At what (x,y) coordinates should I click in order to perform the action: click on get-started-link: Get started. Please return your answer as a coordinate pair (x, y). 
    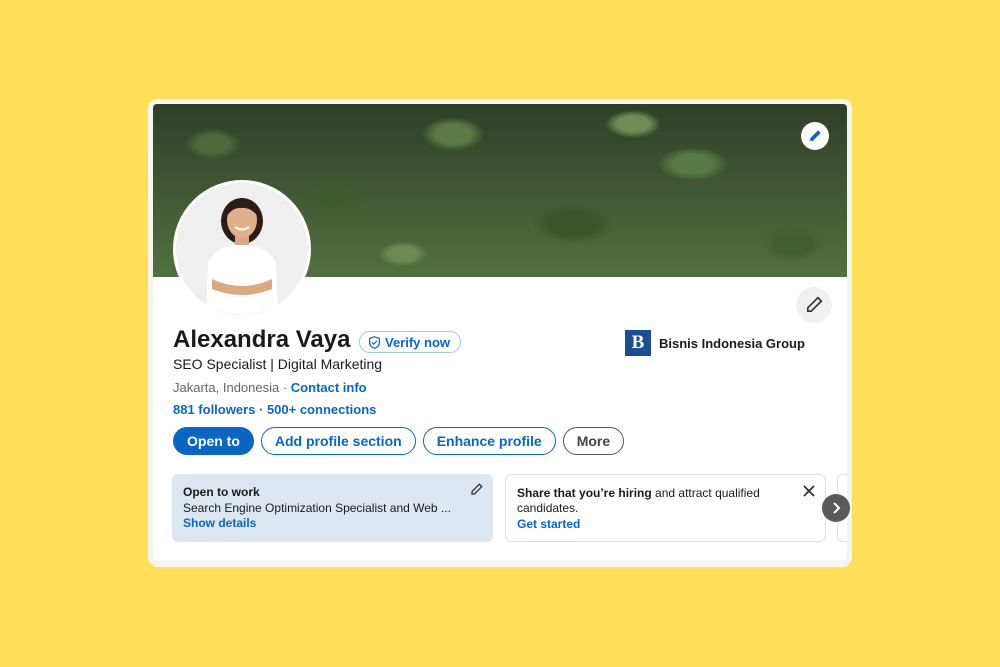
    Looking at the image, I should click on (665, 524).